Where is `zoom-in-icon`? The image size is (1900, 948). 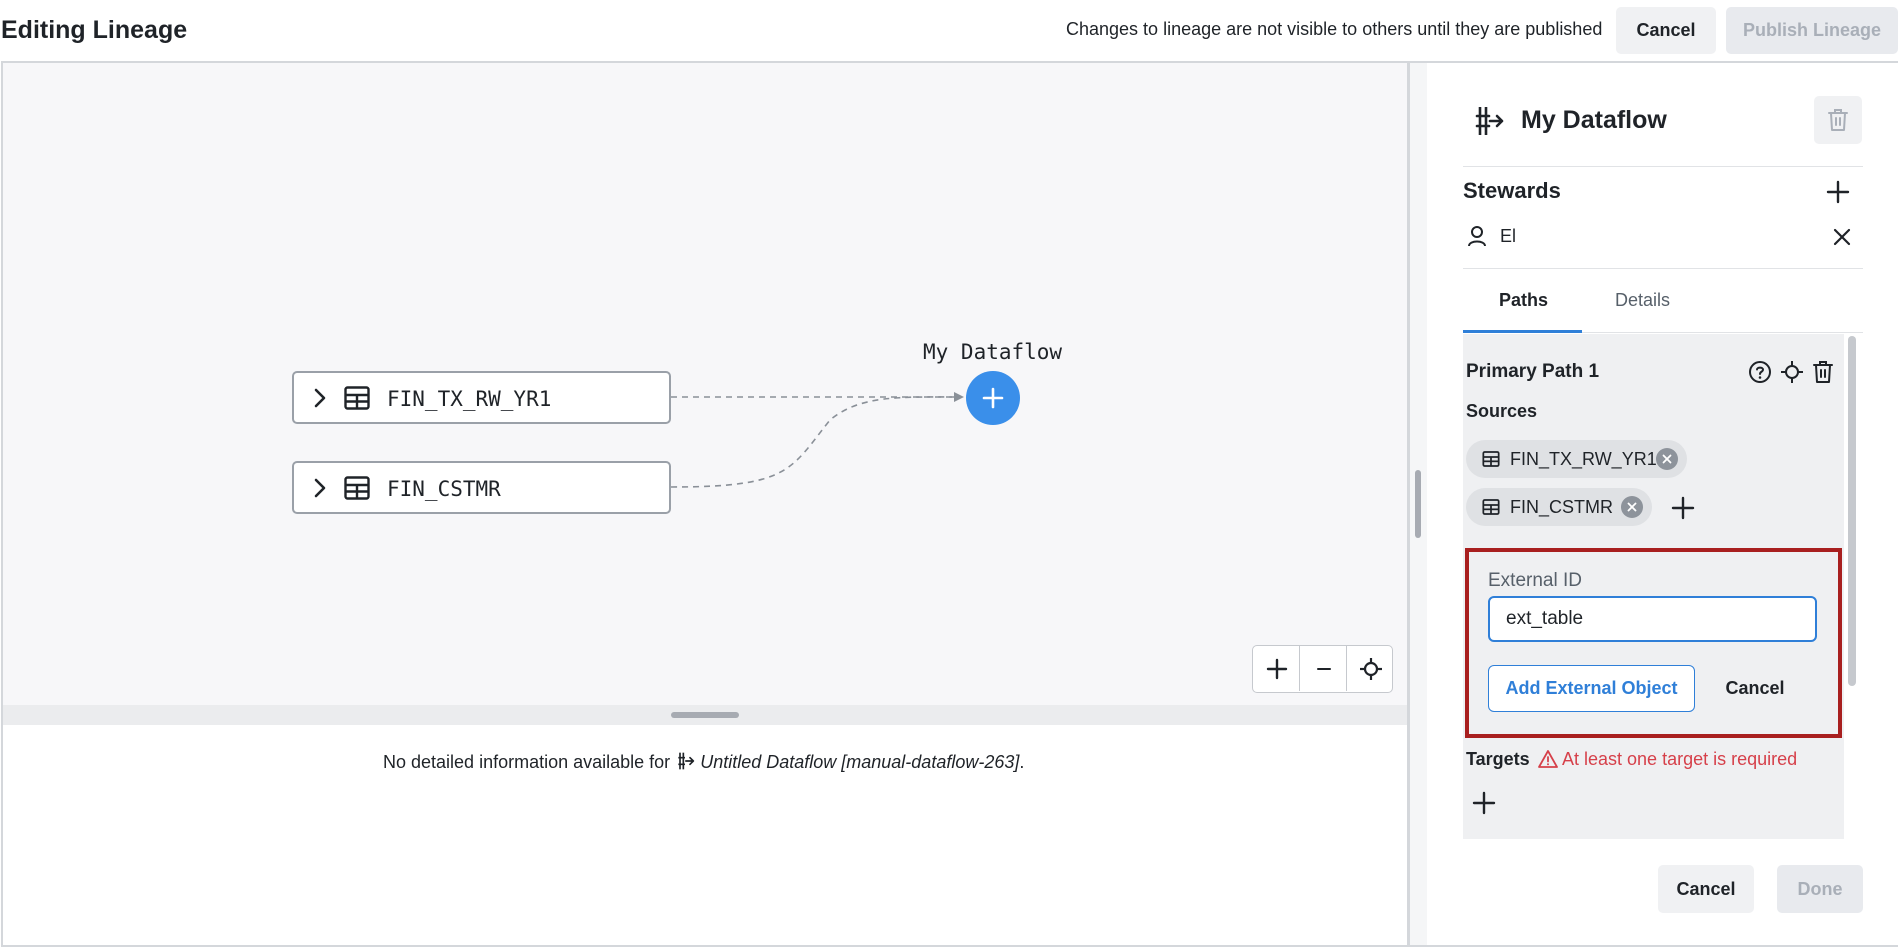
zoom-in-icon is located at coordinates (1276, 668).